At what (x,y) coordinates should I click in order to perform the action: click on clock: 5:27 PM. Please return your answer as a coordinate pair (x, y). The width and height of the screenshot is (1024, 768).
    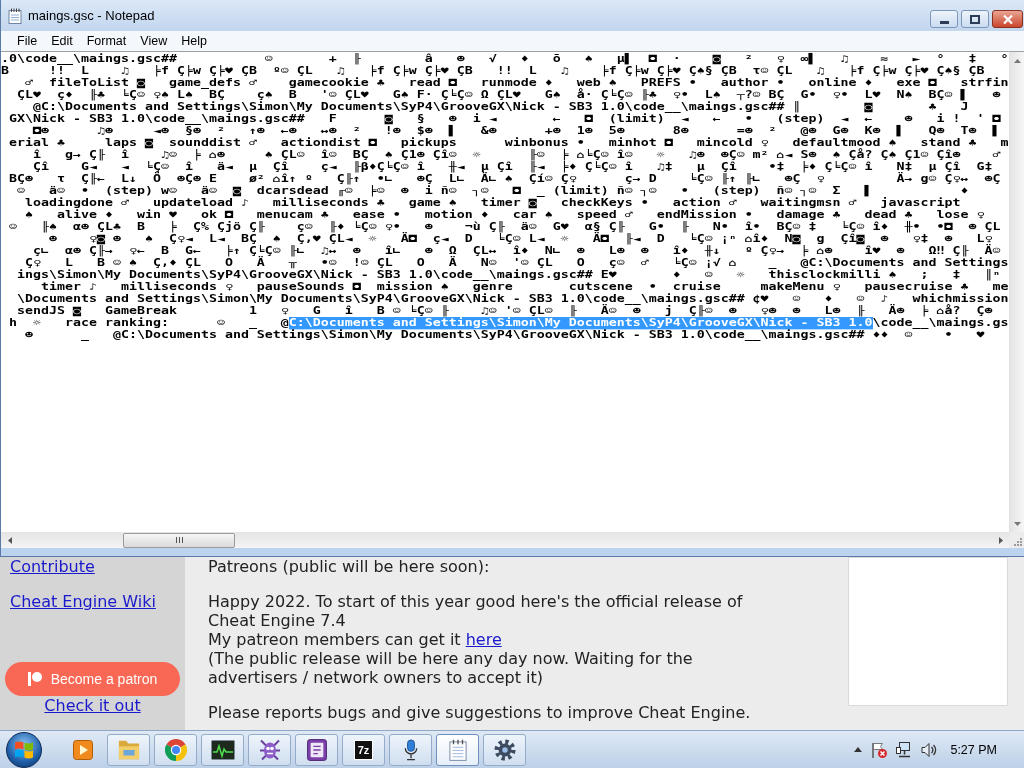
    Looking at the image, I should click on (973, 749).